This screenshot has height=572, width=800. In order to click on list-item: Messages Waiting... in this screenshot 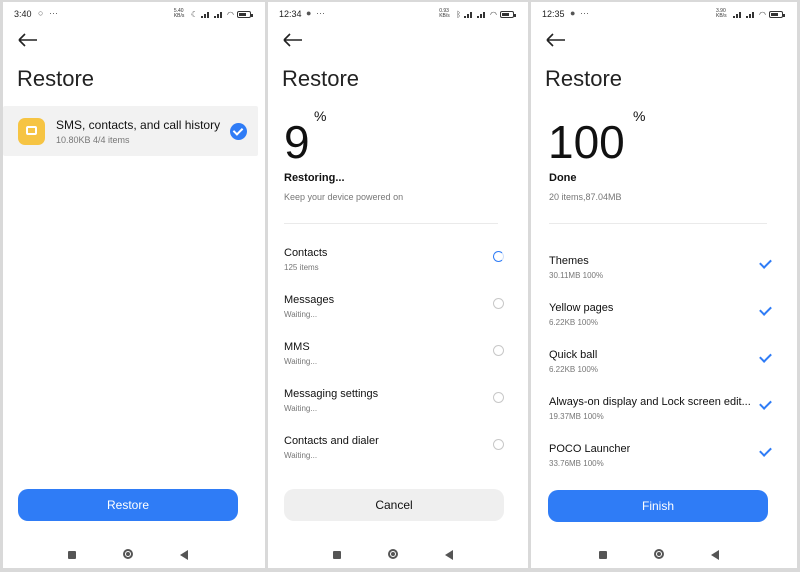, I will do `click(398, 314)`.